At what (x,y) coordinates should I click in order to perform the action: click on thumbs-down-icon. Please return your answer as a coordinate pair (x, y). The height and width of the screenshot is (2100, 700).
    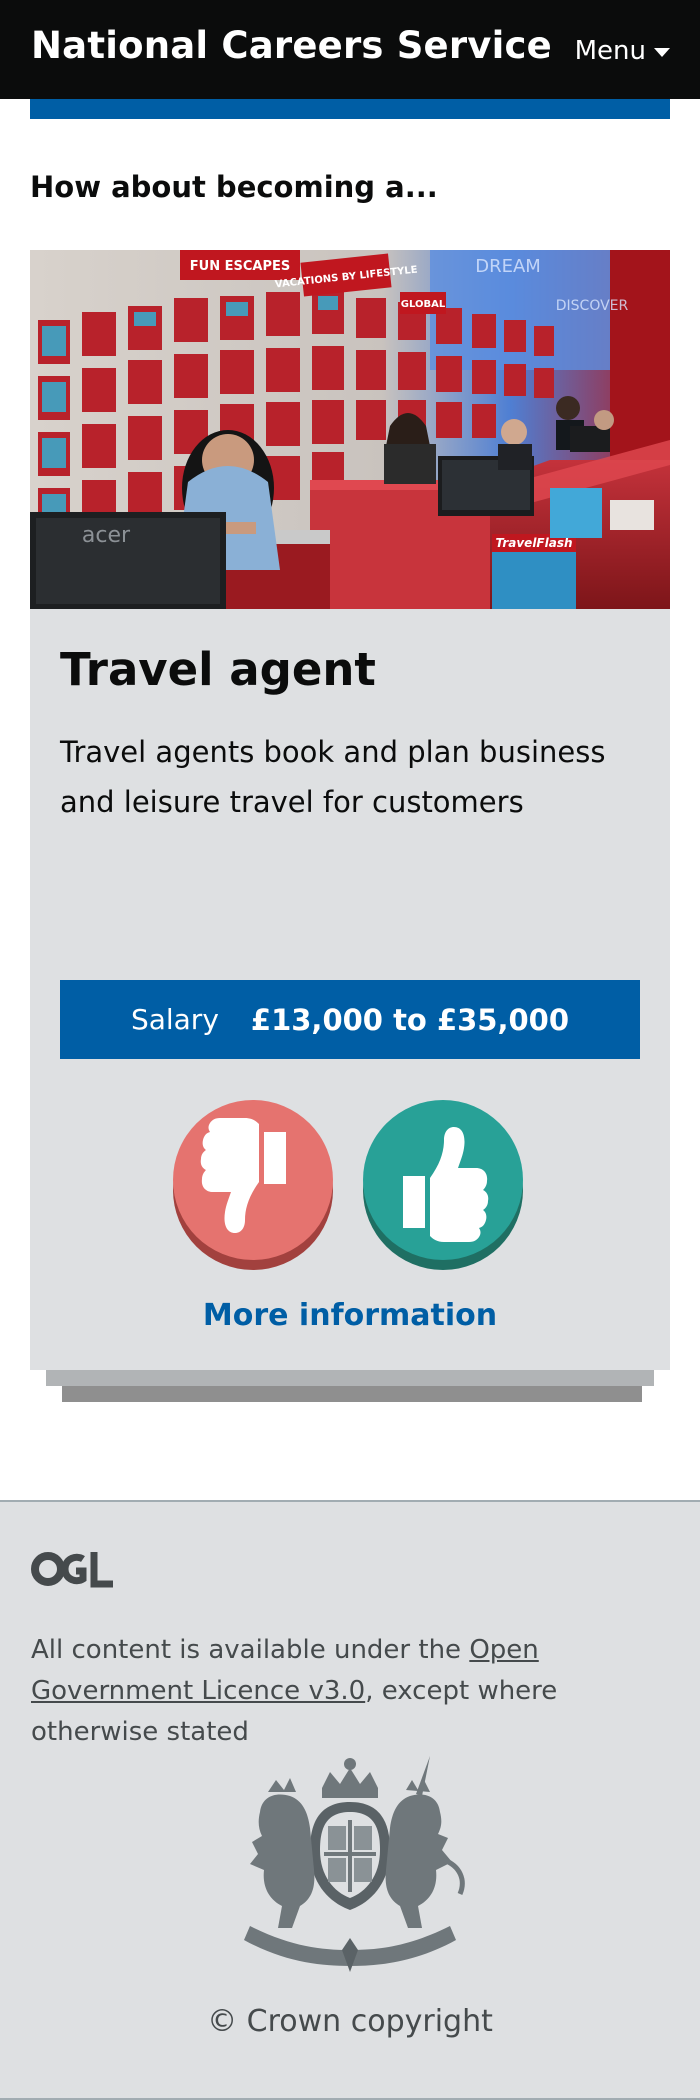
    Looking at the image, I should click on (253, 1185).